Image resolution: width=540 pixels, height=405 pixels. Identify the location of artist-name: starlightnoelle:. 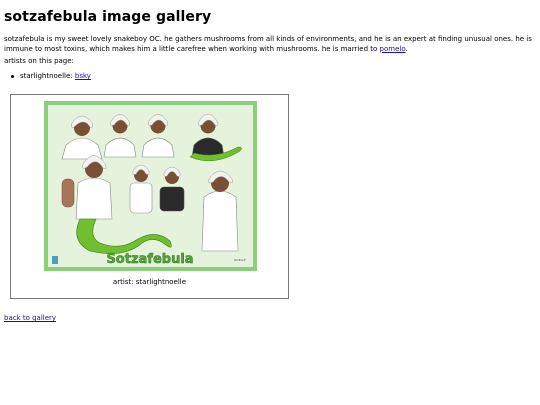
(47, 76).